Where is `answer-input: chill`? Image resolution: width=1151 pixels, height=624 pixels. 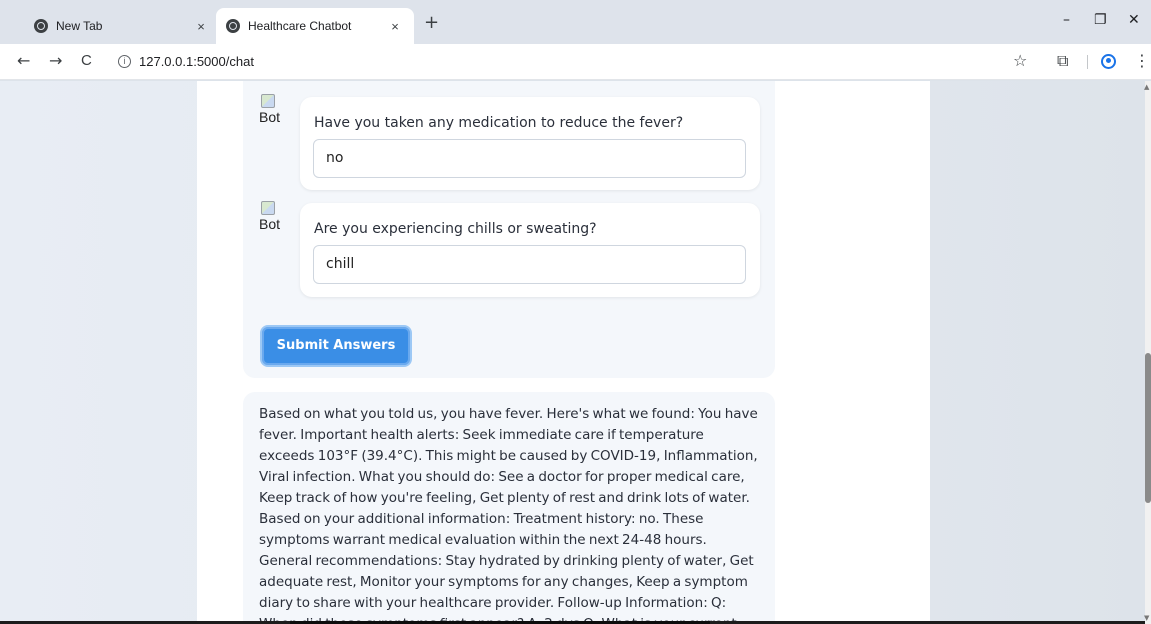 answer-input: chill is located at coordinates (529, 264).